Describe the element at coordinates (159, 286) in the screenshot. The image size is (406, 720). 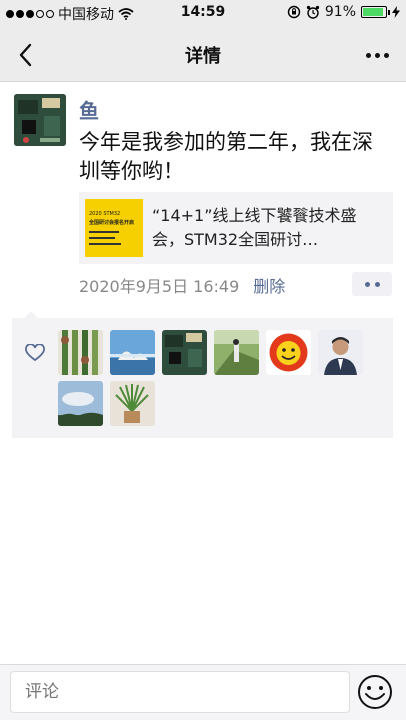
I see `post-time: 2020年9月5日 16:49` at that location.